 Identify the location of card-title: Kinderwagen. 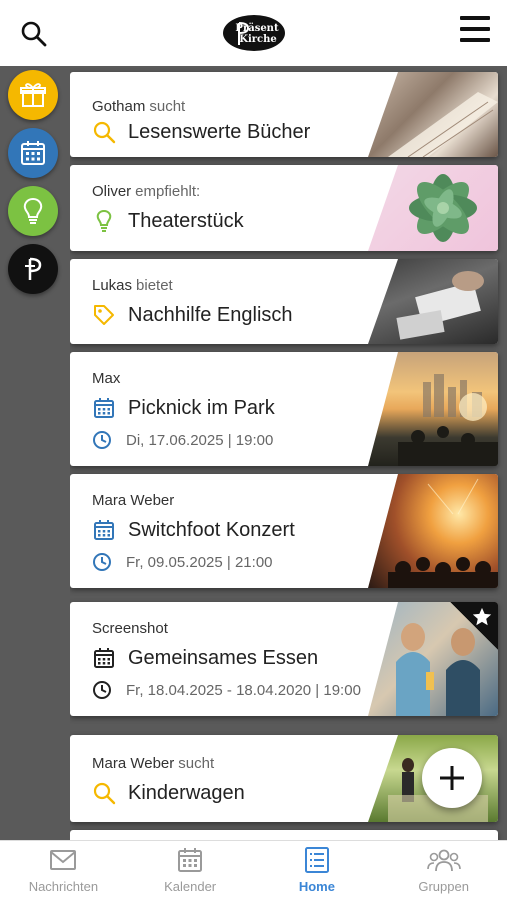
(186, 792).